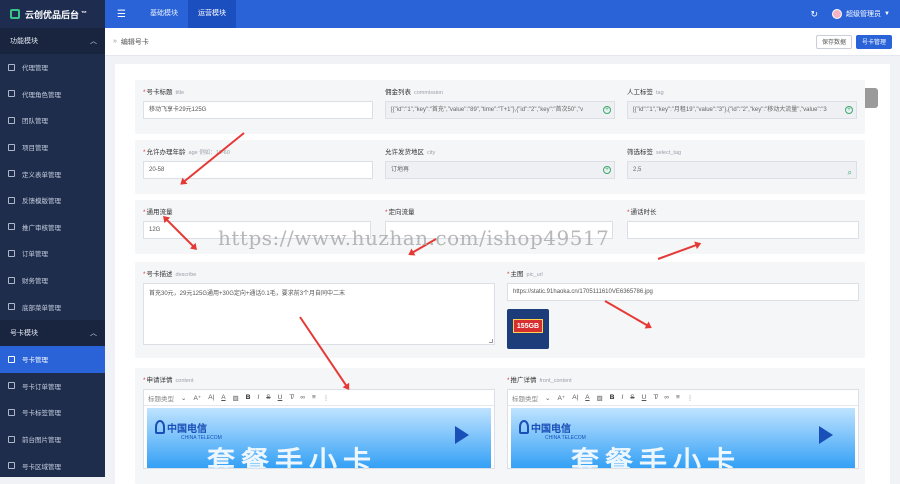 This screenshot has width=900, height=484. I want to click on apply-detail-editor: 标题类型 ⌄ A⁺ A| A ▨ B I S U T̸ ∞ ≡ ⋮, so click(319, 429).